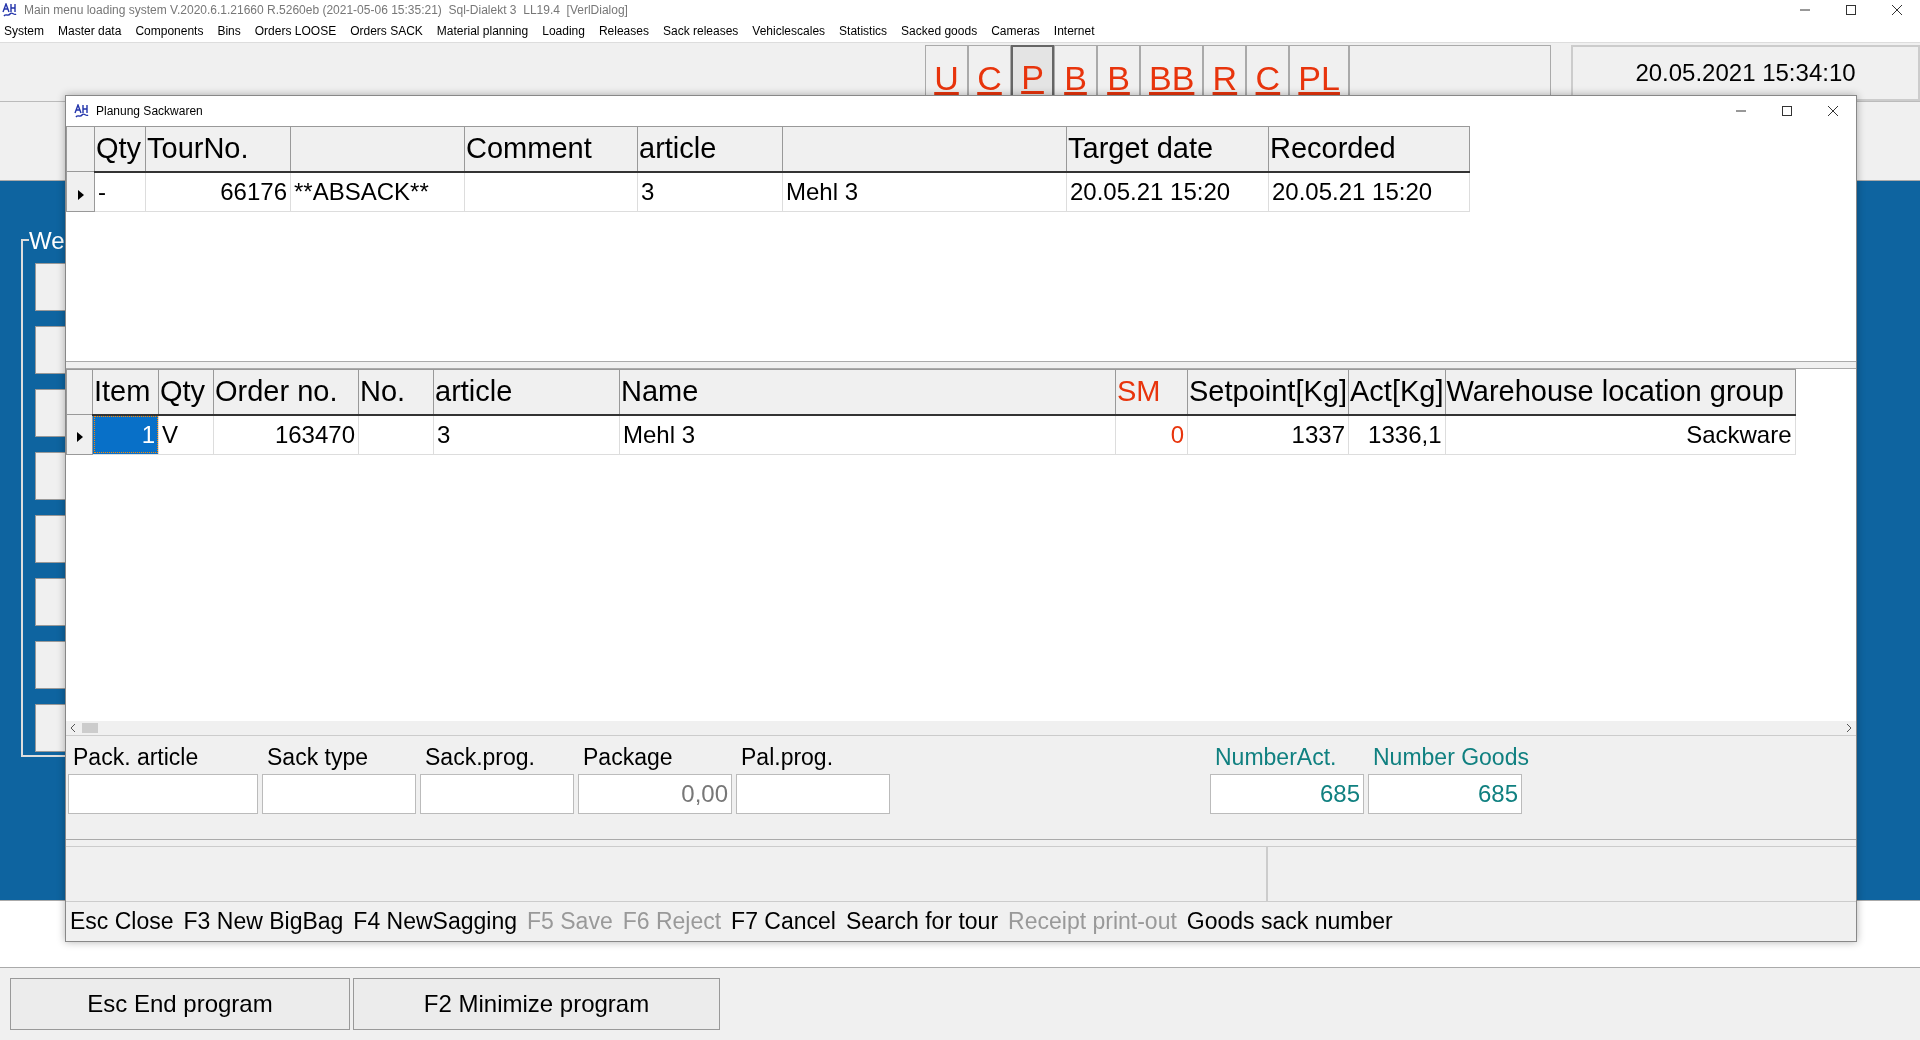  What do you see at coordinates (551, 149) in the screenshot?
I see `column-header: Comment` at bounding box center [551, 149].